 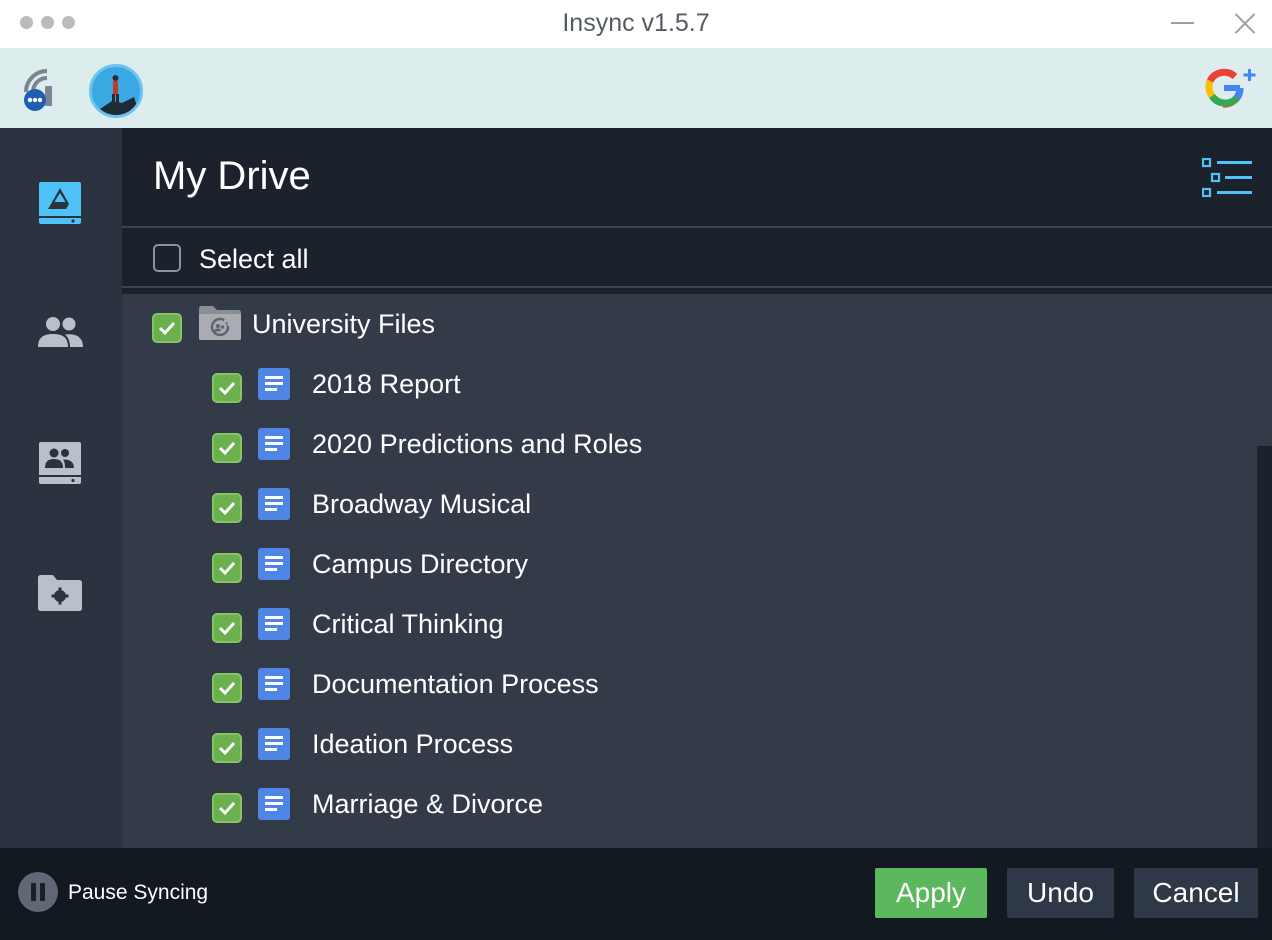 I want to click on select-all-label: Select all, so click(x=254, y=259).